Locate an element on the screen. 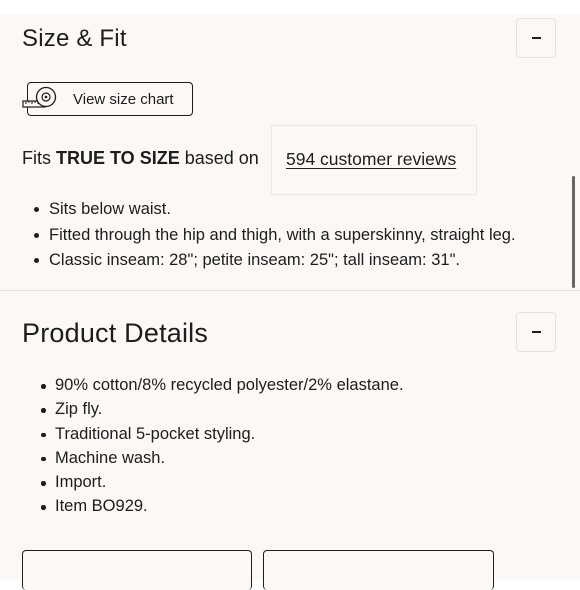  size-fit-collapse-button is located at coordinates (536, 38).